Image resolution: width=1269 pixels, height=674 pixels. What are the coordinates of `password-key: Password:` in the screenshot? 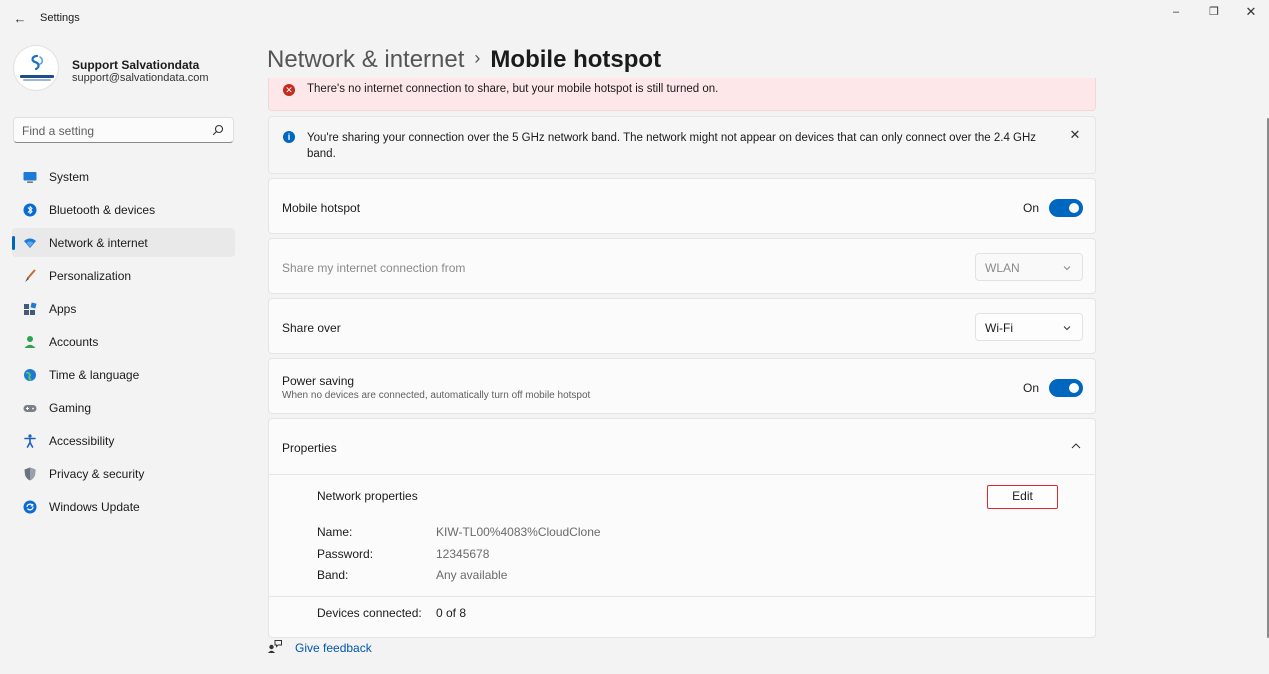 It's located at (345, 554).